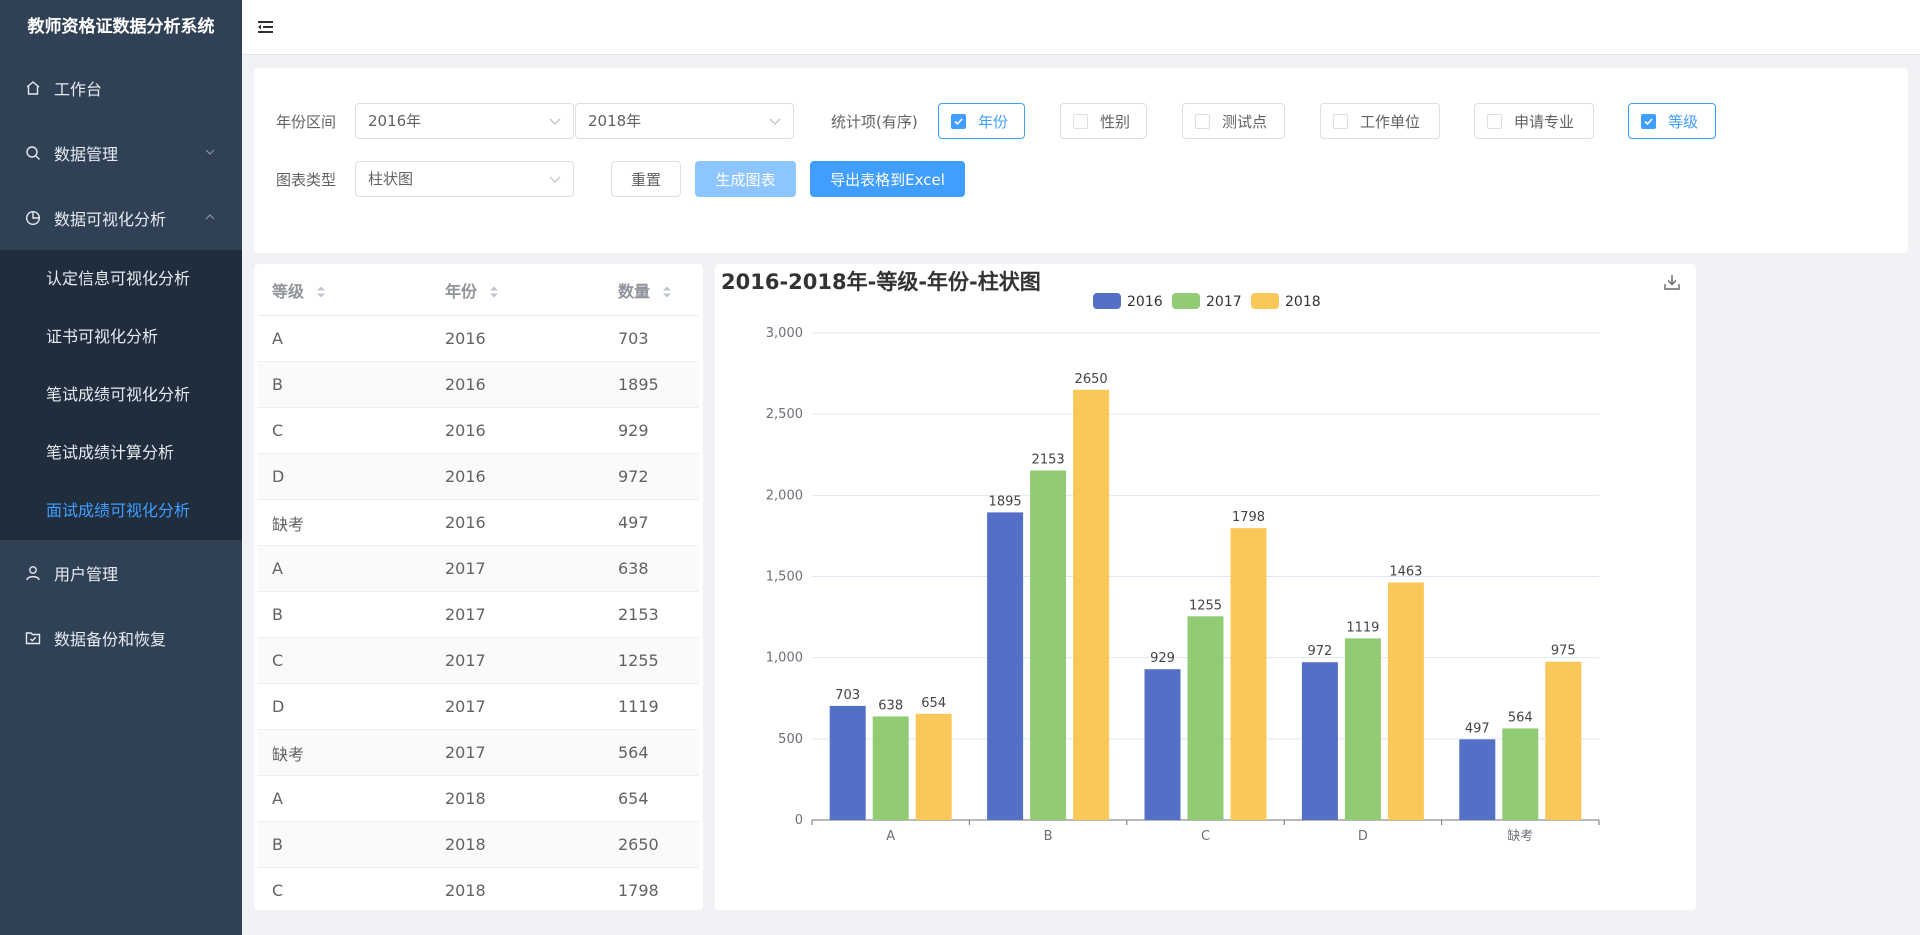 This screenshot has height=935, width=1920. What do you see at coordinates (890, 705) in the screenshot?
I see `data-label: 638` at bounding box center [890, 705].